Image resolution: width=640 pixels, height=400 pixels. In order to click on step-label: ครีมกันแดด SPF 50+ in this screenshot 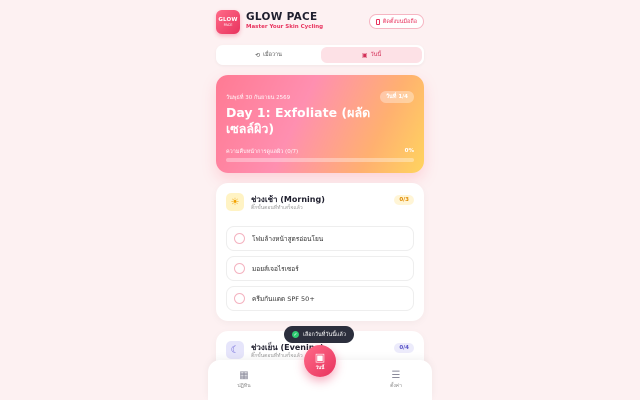, I will do `click(283, 298)`.